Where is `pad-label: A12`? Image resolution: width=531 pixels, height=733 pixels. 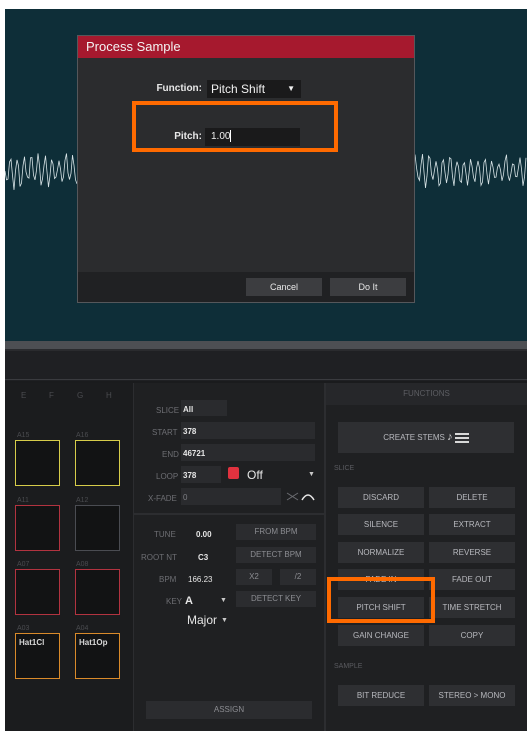 pad-label: A12 is located at coordinates (82, 500).